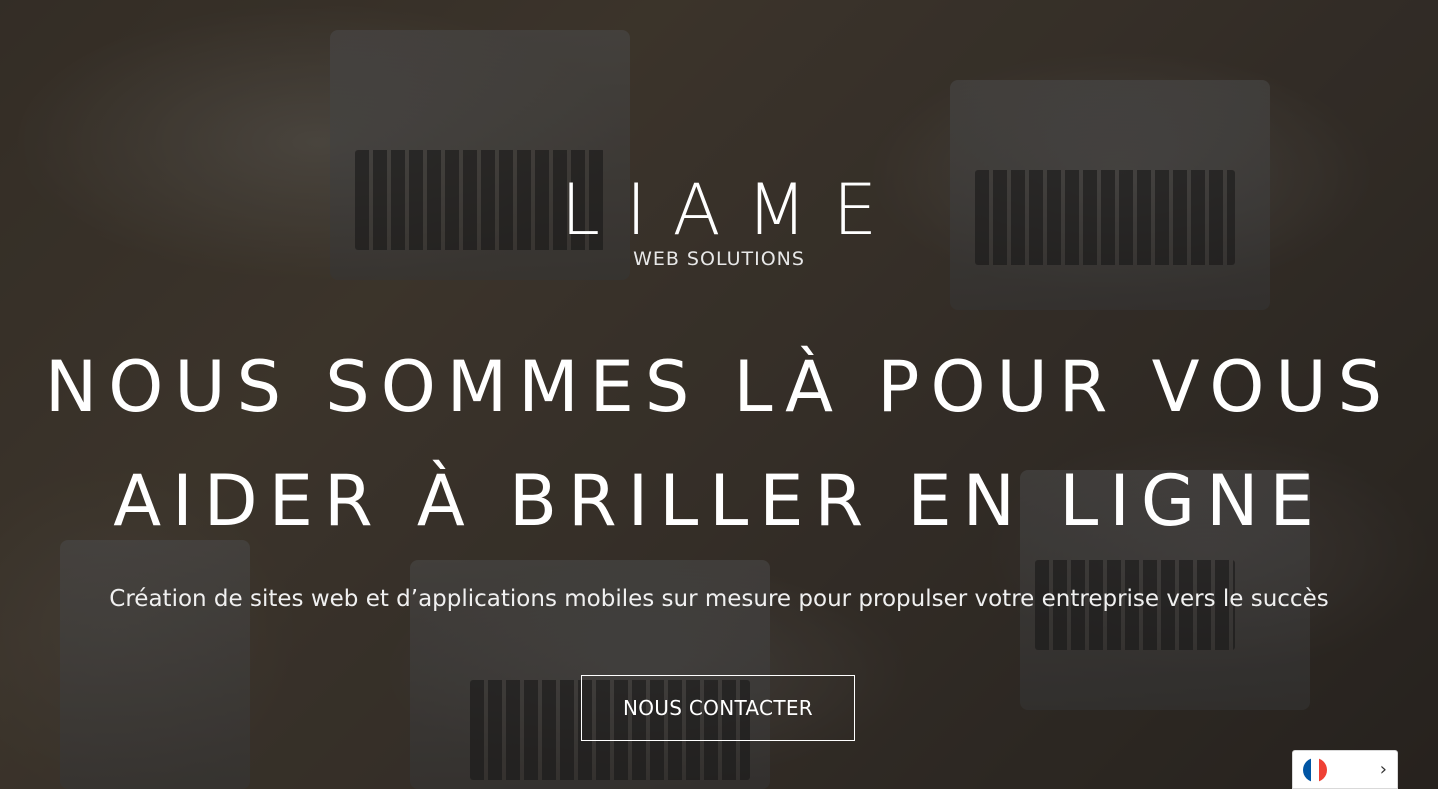 The height and width of the screenshot is (789, 1438). What do you see at coordinates (719, 387) in the screenshot?
I see `hero-headline-line-1: NOUS SOMMES LÀ POUR VOUS` at bounding box center [719, 387].